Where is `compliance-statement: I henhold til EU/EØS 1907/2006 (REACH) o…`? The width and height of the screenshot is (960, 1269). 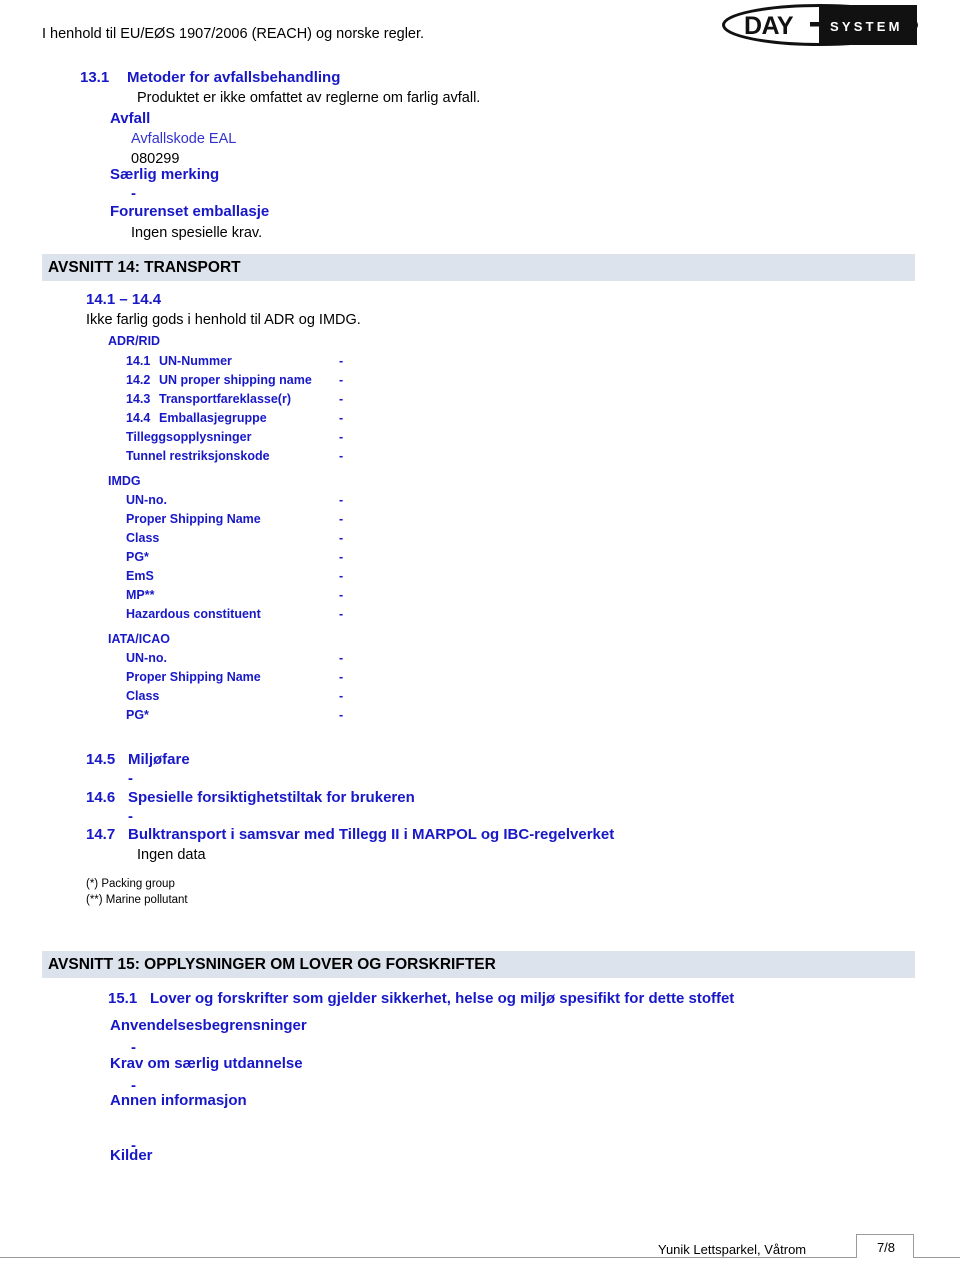
compliance-statement: I henhold til EU/EØS 1907/2006 (REACH) o… is located at coordinates (233, 34).